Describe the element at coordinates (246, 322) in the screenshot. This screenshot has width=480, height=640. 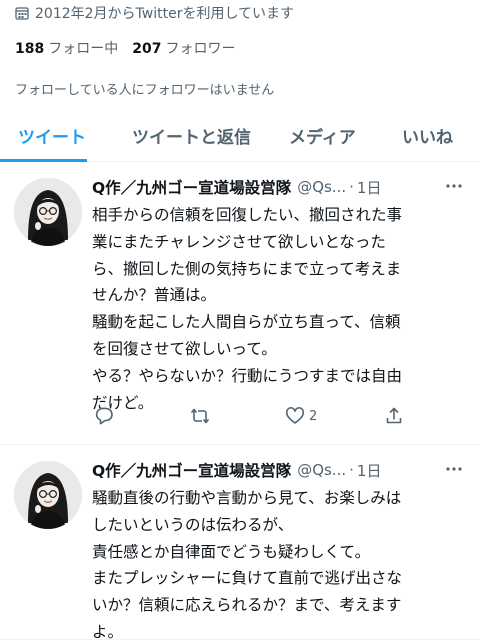
I see `tweet-text-line: 騒動を起こした人間自らが立ち直って、信頼` at that location.